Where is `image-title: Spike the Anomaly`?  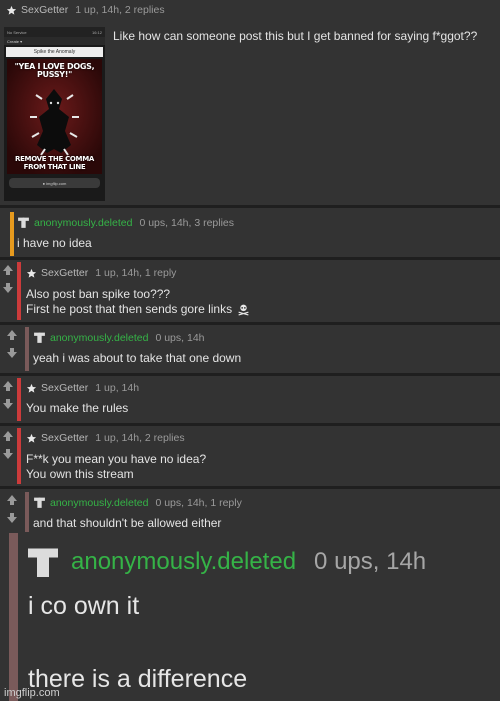 image-title: Spike the Anomaly is located at coordinates (54, 52).